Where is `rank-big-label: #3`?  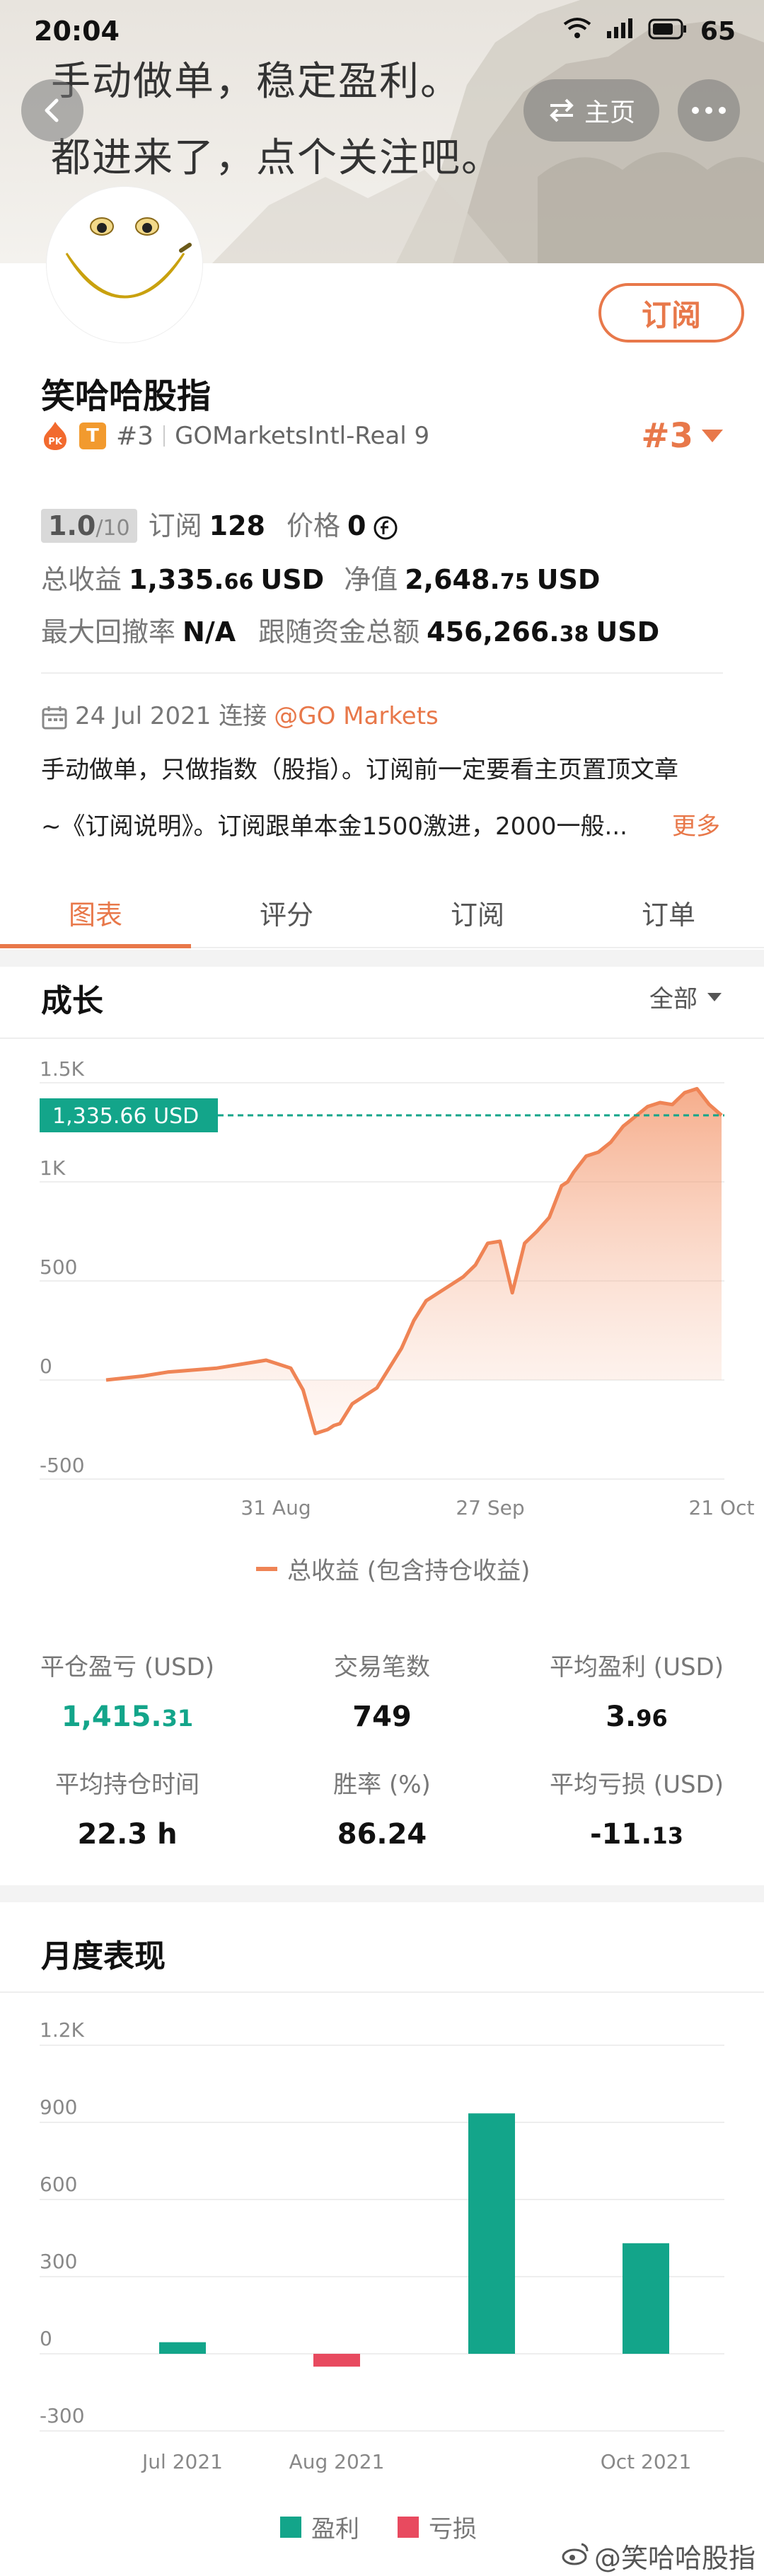 rank-big-label: #3 is located at coordinates (667, 436).